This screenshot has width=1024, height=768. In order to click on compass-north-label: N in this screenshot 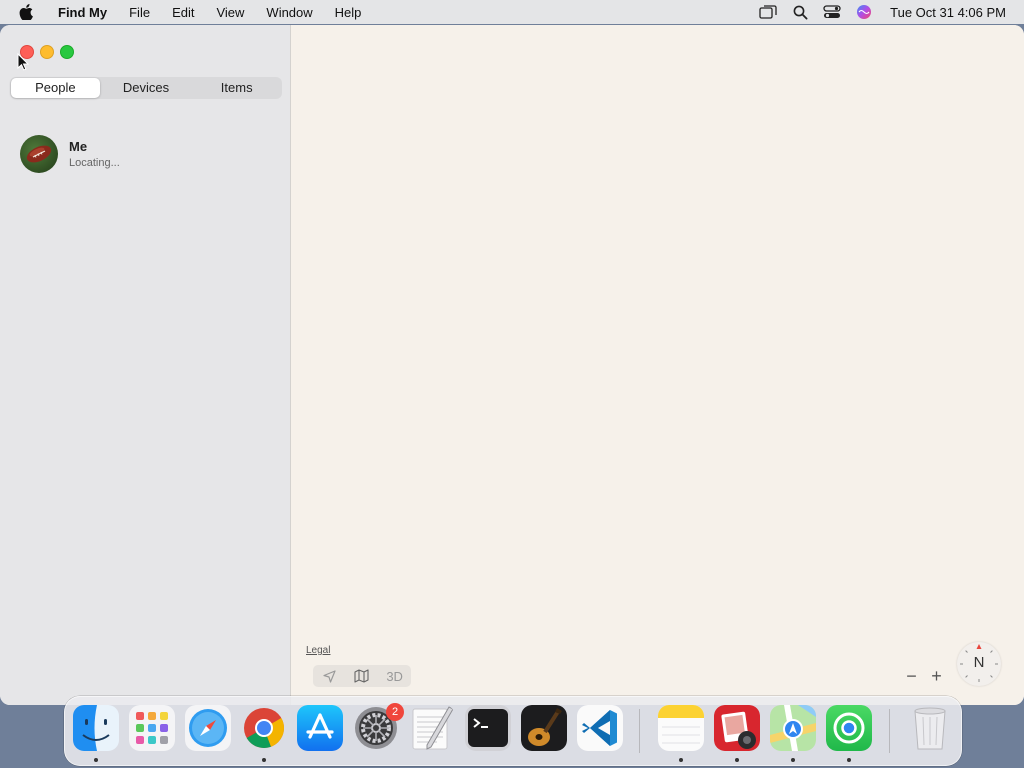, I will do `click(979, 662)`.